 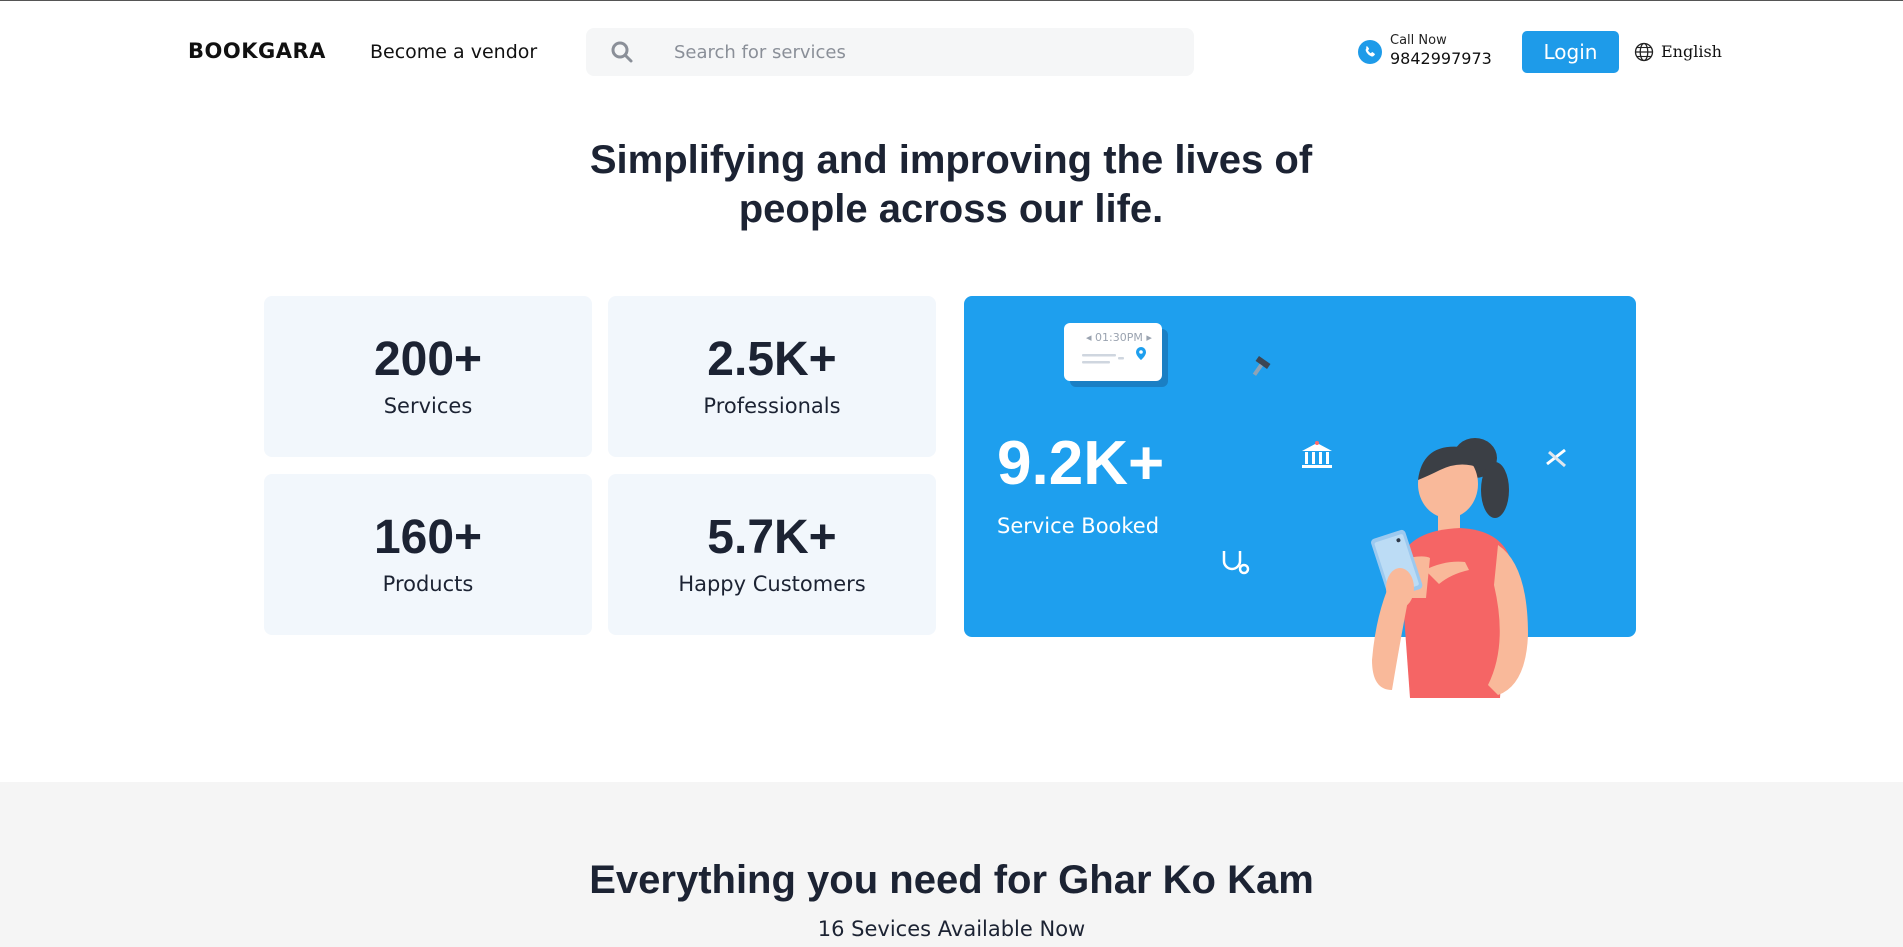 I want to click on stethoscope-icon, so click(x=1236, y=563).